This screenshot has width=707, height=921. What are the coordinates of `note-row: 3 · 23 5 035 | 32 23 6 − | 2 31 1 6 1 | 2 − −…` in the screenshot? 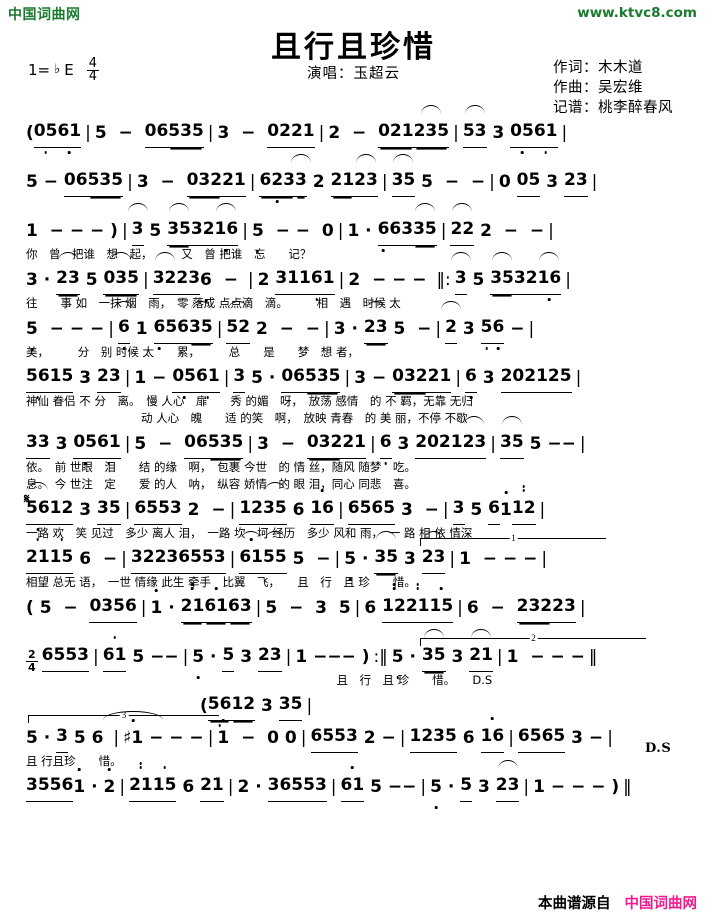 It's located at (353, 273).